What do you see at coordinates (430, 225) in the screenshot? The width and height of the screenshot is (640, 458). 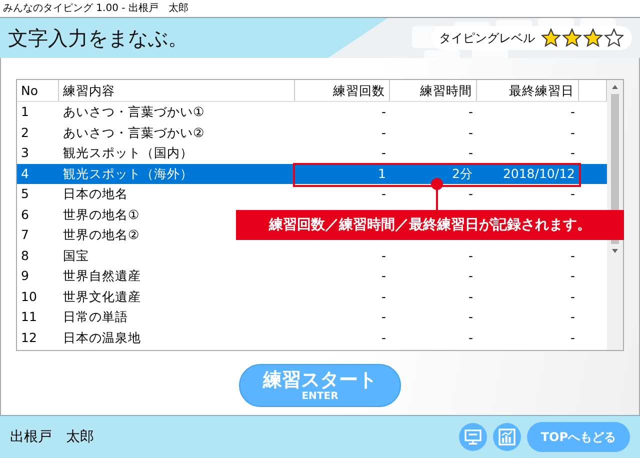 I see `callout-tooltip: 練習回数／練習時間／最終練習日が記録されます。` at bounding box center [430, 225].